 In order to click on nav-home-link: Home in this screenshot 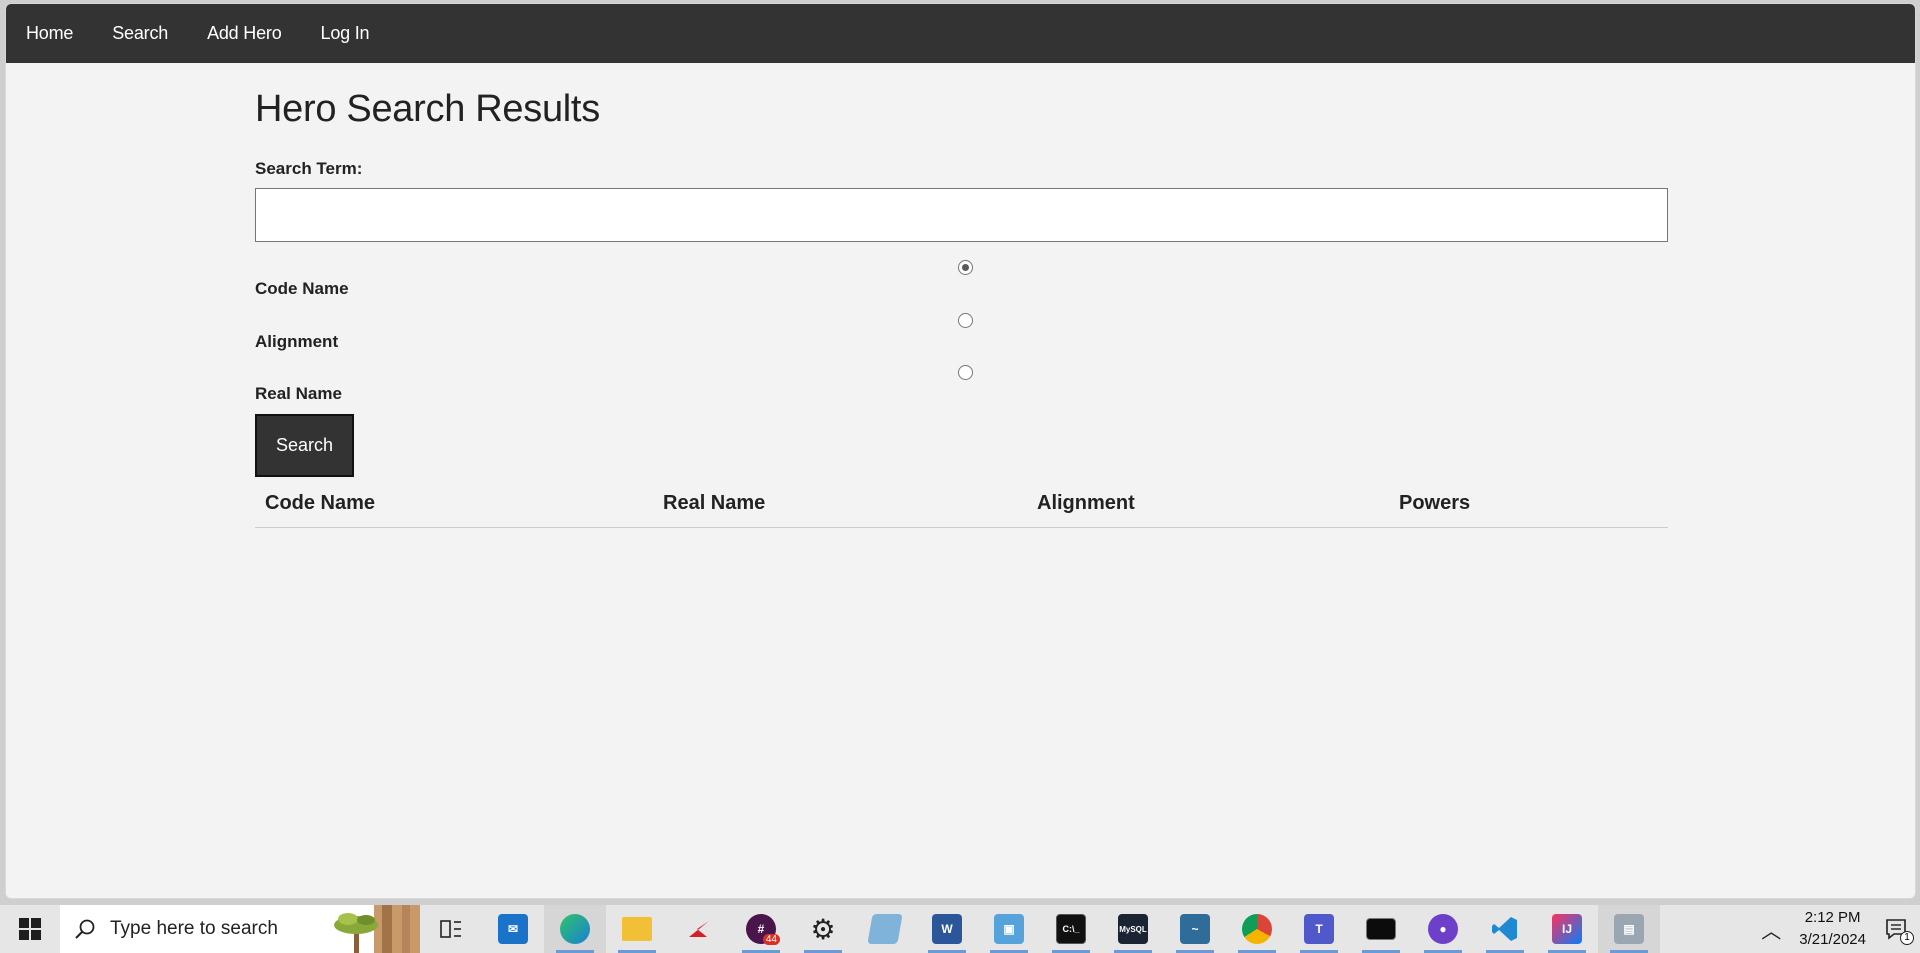, I will do `click(49, 33)`.